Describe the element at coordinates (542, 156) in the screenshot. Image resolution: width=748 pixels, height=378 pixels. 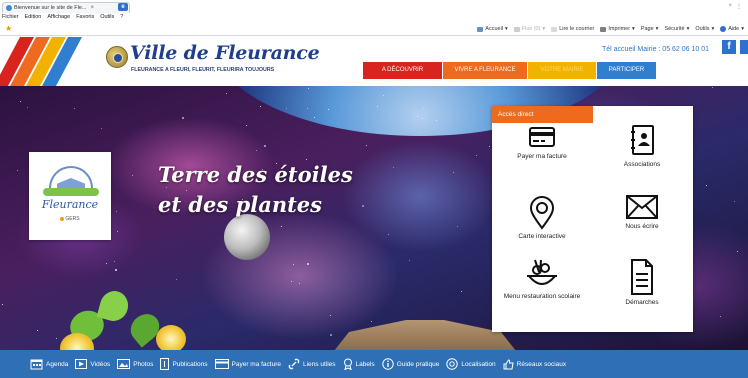
I see `quick-access-label: Payer ma facture` at that location.